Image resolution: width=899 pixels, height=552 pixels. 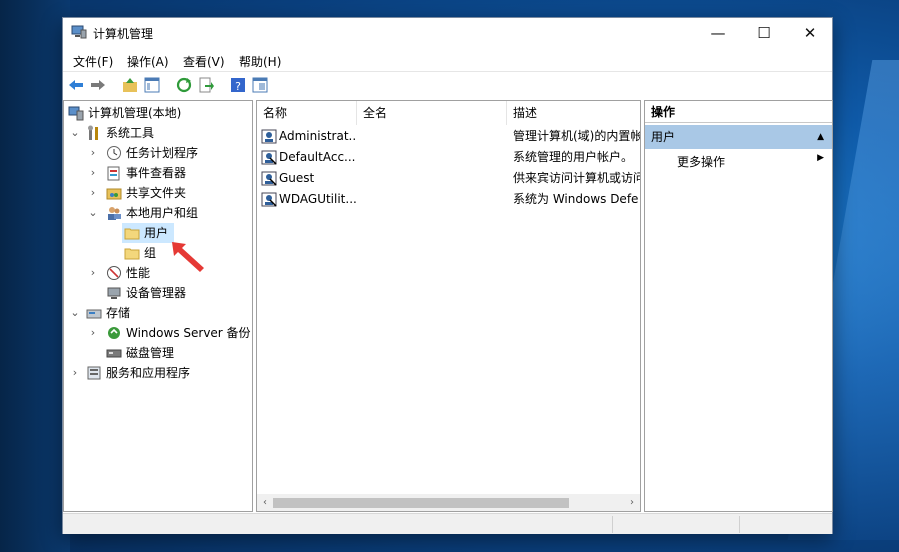 What do you see at coordinates (135, 113) in the screenshot?
I see `tree-label: 计算机管理(本地)` at bounding box center [135, 113].